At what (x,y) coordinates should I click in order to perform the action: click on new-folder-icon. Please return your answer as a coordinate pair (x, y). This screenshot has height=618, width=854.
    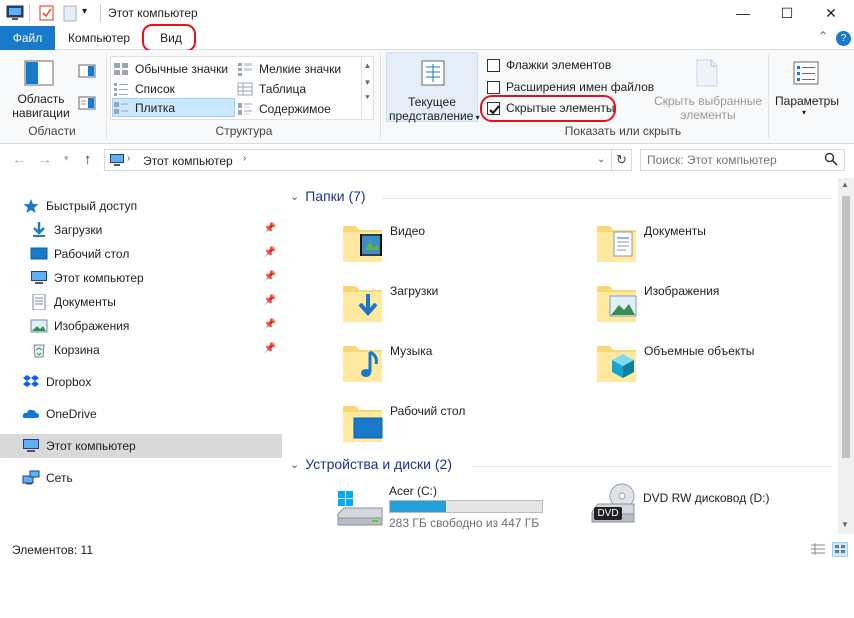
    Looking at the image, I should click on (71, 13).